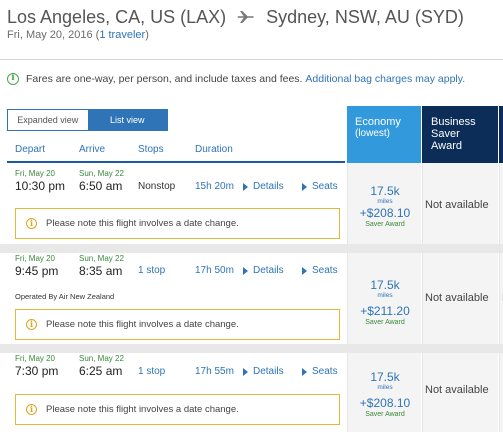 This screenshot has height=432, width=503. What do you see at coordinates (378, 122) in the screenshot?
I see `cabin-economy-name: Economy` at bounding box center [378, 122].